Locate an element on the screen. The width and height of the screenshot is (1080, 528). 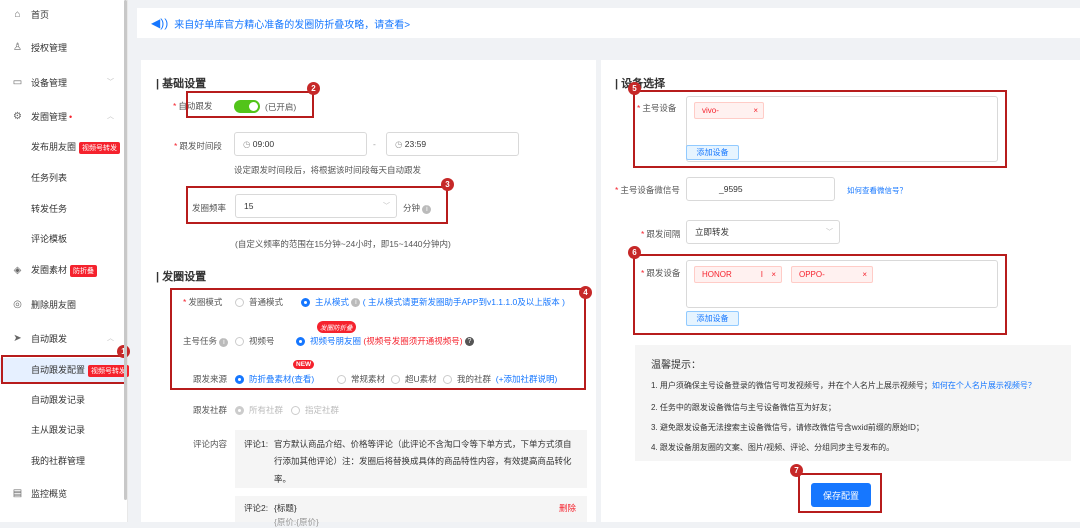
how-to-view-wechat-link: 如何查看微信号？ is located at coordinates (877, 190).